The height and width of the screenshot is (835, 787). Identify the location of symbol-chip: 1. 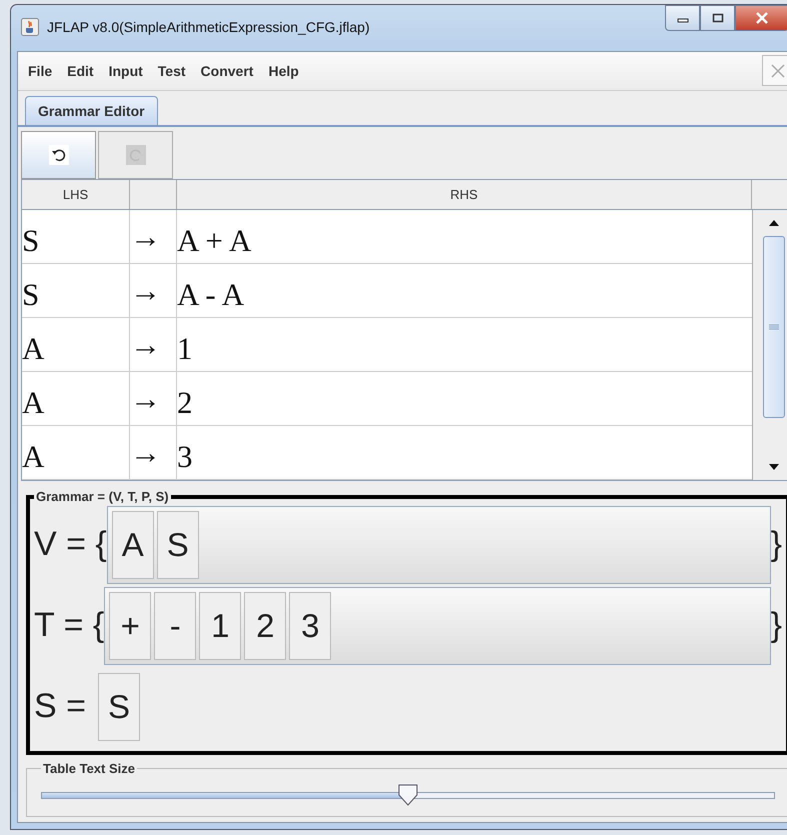
(220, 626).